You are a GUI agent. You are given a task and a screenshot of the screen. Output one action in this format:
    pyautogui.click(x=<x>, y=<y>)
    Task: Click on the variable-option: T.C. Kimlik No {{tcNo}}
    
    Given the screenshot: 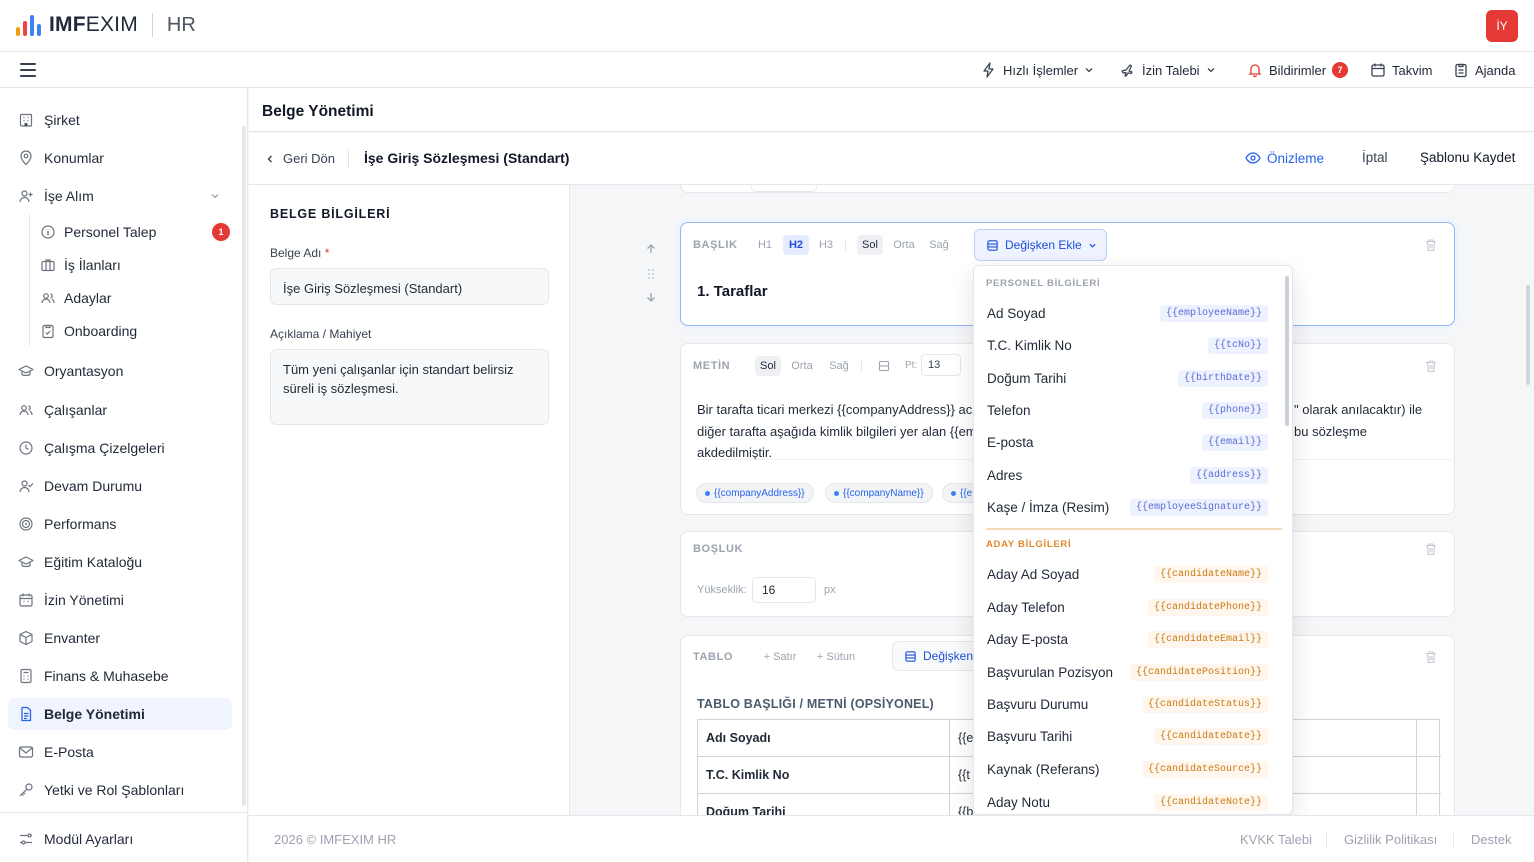 What is the action you would take?
    pyautogui.click(x=1127, y=345)
    